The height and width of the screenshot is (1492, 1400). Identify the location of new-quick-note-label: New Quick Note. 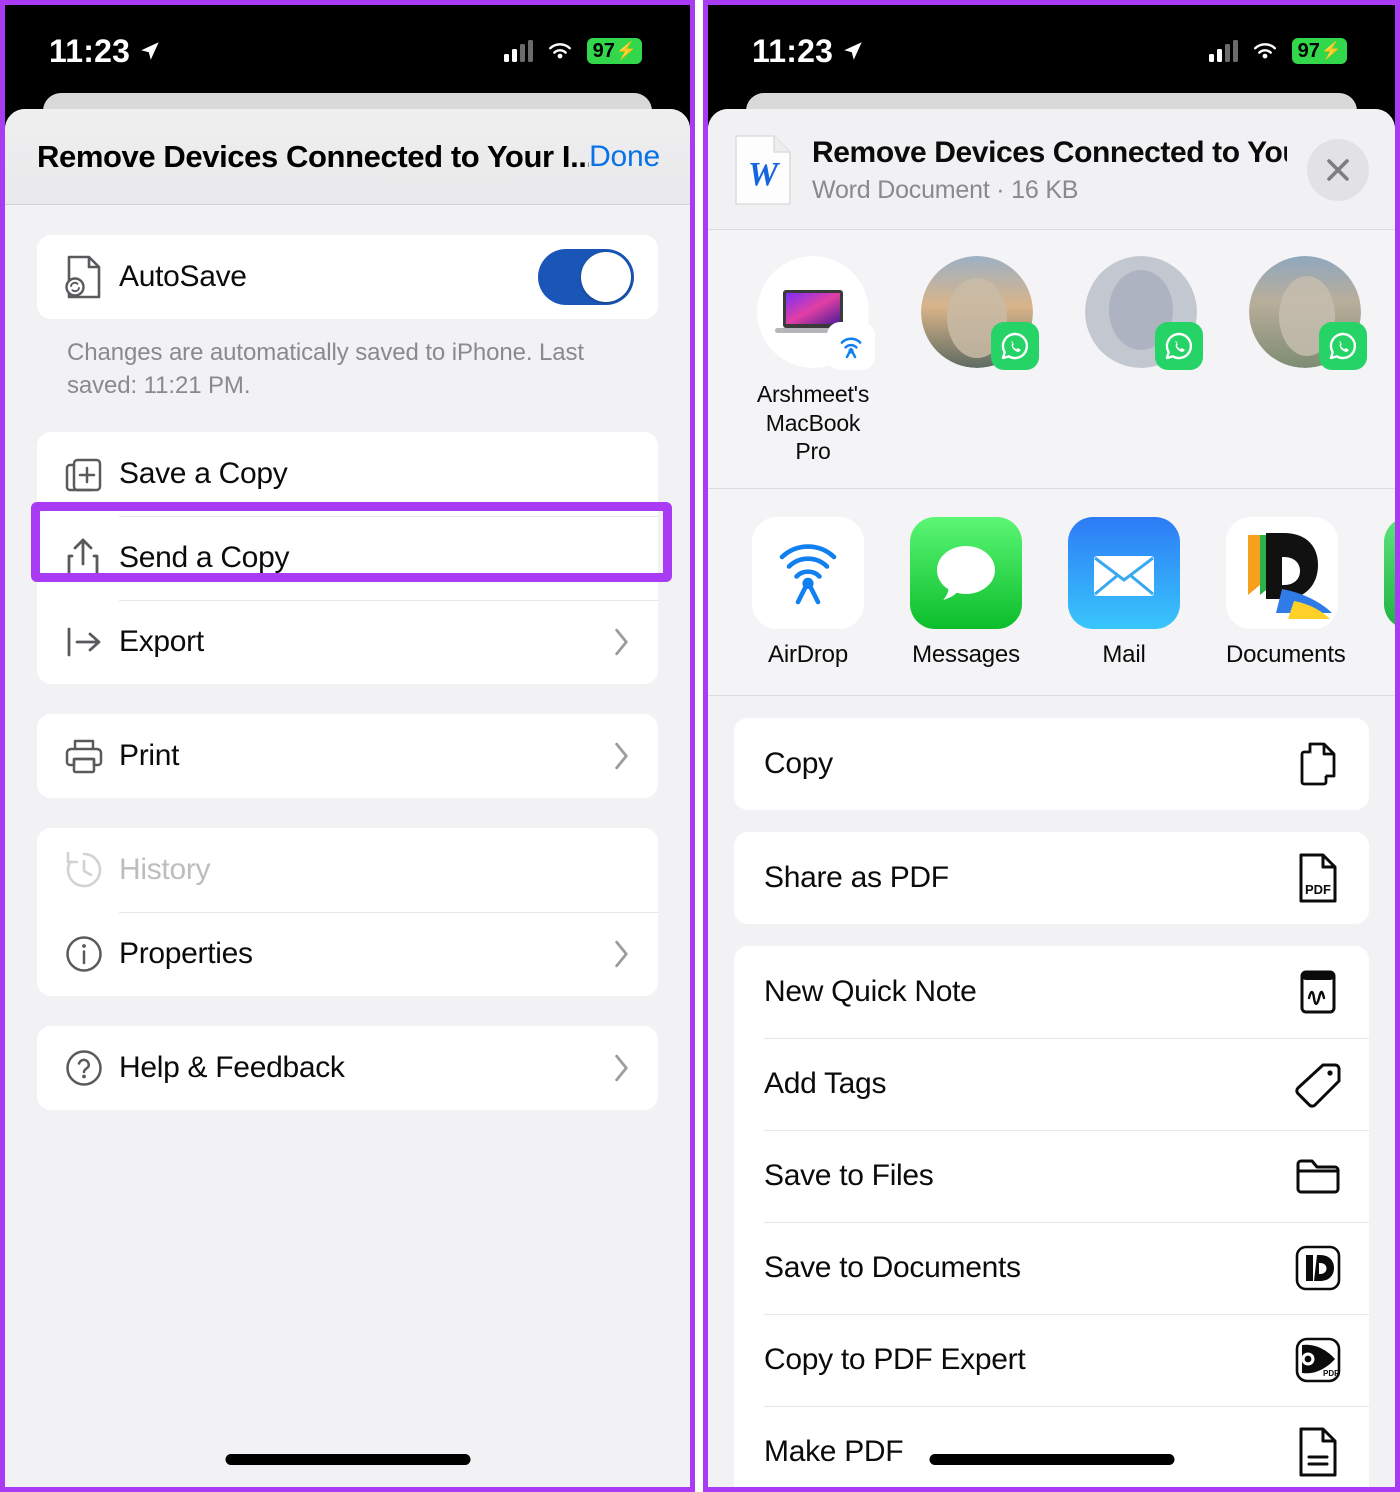
(870, 991).